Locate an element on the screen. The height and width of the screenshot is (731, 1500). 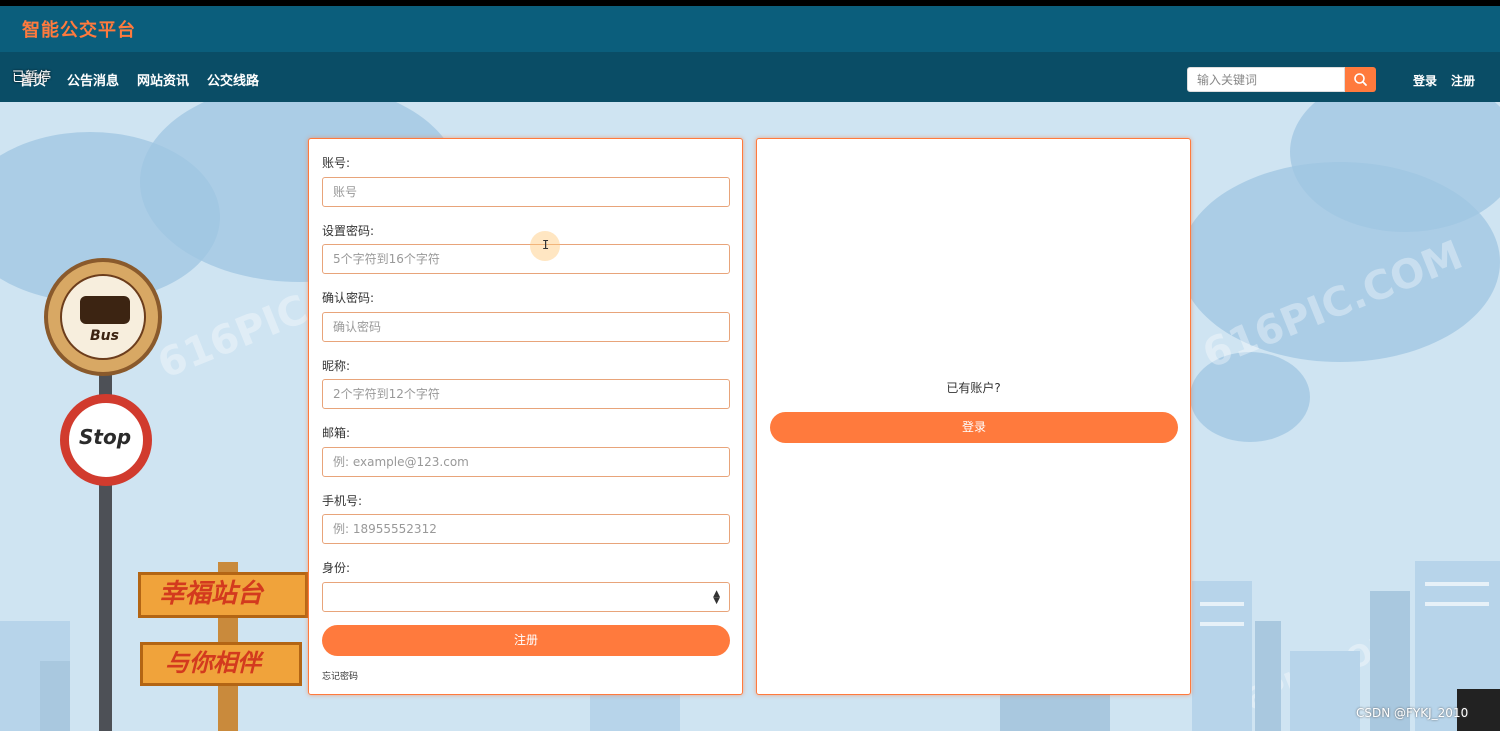
search-input is located at coordinates (1266, 79).